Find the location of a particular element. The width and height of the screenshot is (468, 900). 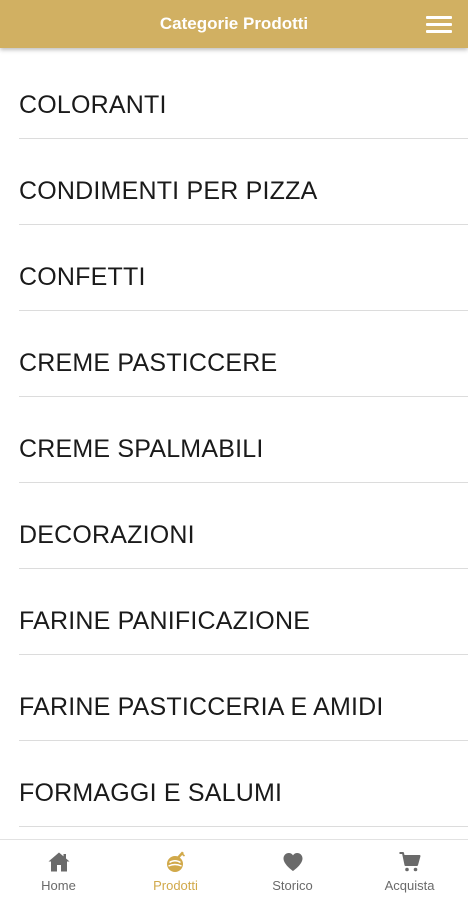

category-item-farine-pasticceria-e-amidi: FARINE PASTICCERIA E AMIDI is located at coordinates (243, 698).